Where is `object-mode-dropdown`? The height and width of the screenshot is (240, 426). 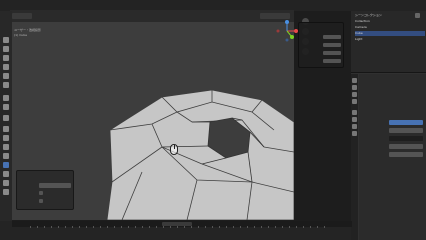 object-mode-dropdown is located at coordinates (22, 16).